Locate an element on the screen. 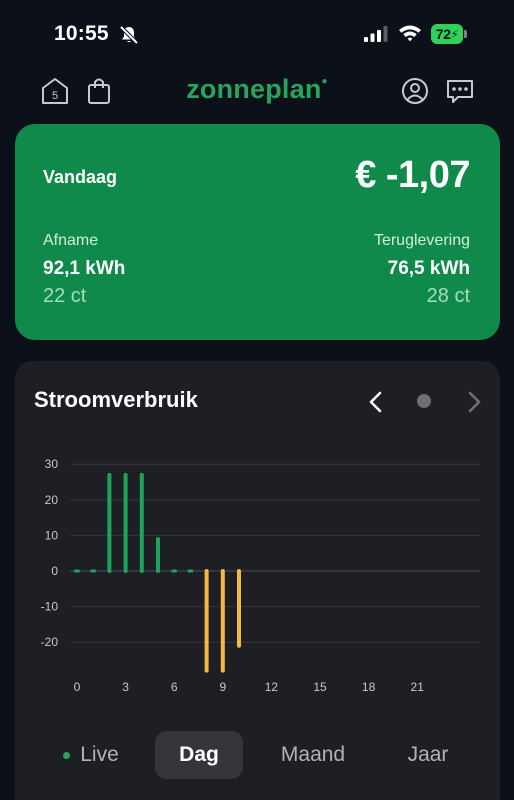 Image resolution: width=514 pixels, height=800 pixels. x-tick-label: 21 is located at coordinates (418, 687).